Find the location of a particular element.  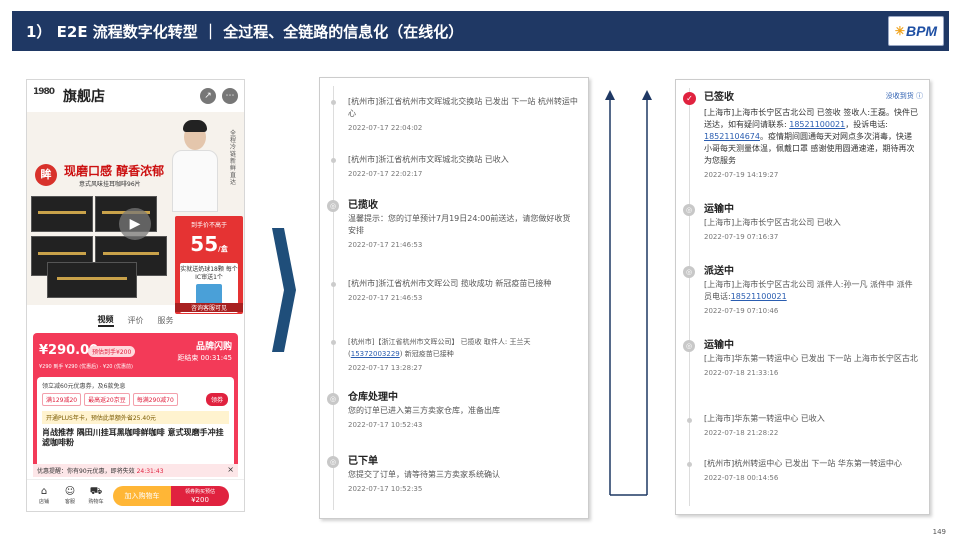

order-placed-status-icon: ◎ is located at coordinates (333, 462).